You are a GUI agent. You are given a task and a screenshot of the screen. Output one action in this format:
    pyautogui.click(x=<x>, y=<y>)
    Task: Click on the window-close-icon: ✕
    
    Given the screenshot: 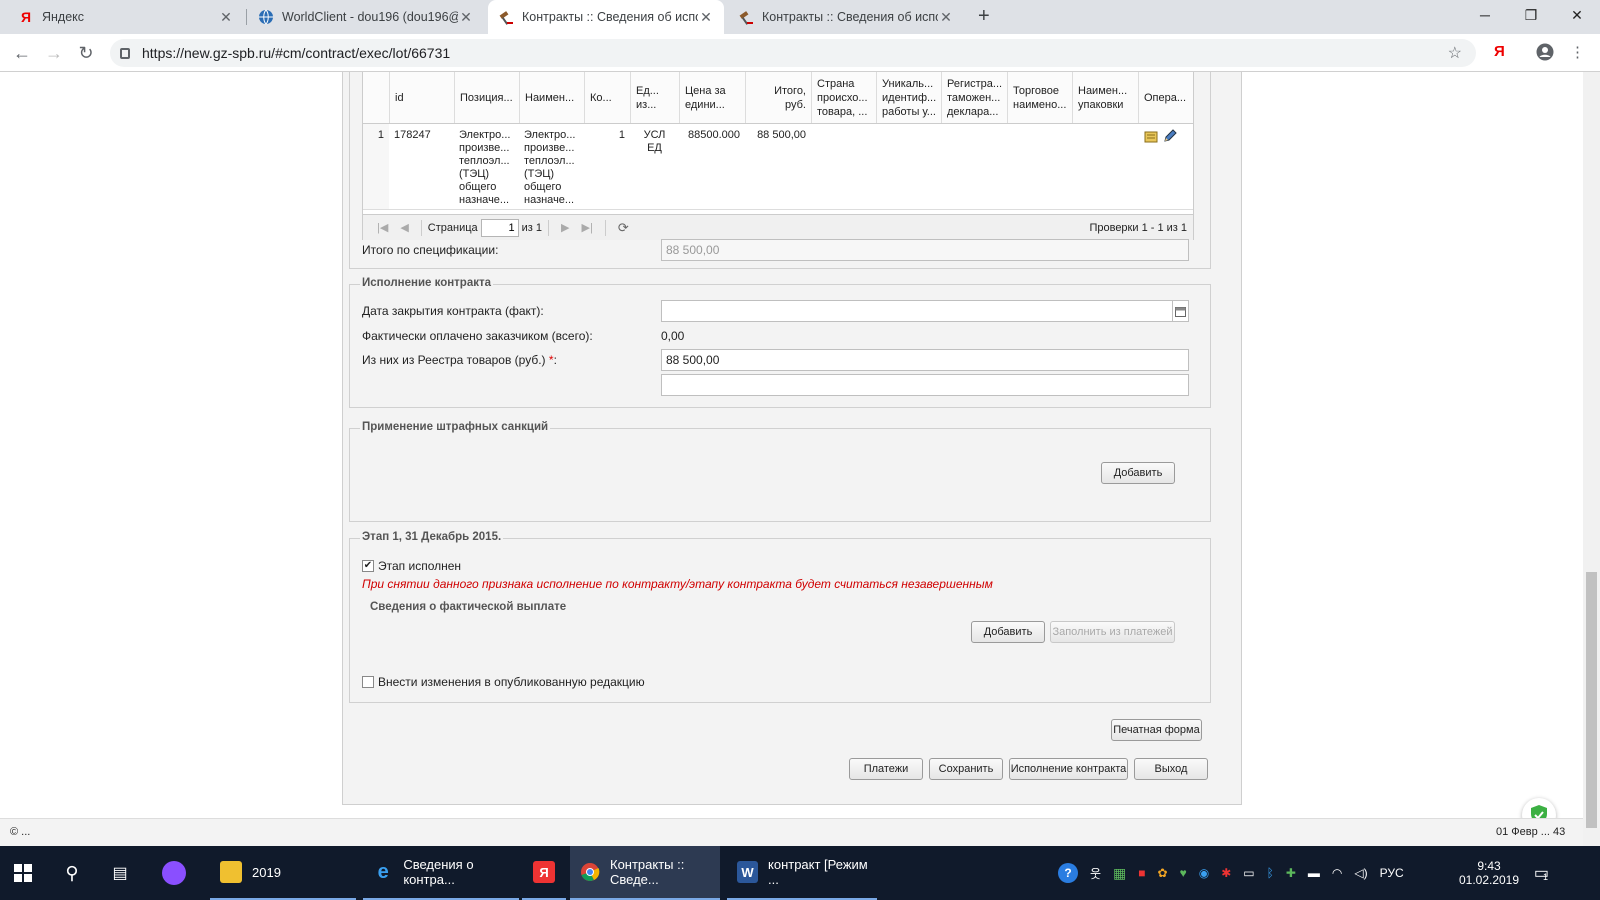 What is the action you would take?
    pyautogui.click(x=1577, y=15)
    